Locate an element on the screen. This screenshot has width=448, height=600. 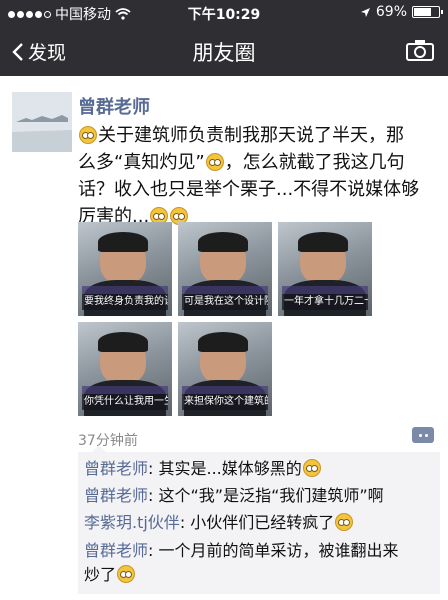
comment-author: 李紫玥.tj伙伴 is located at coordinates (132, 522).